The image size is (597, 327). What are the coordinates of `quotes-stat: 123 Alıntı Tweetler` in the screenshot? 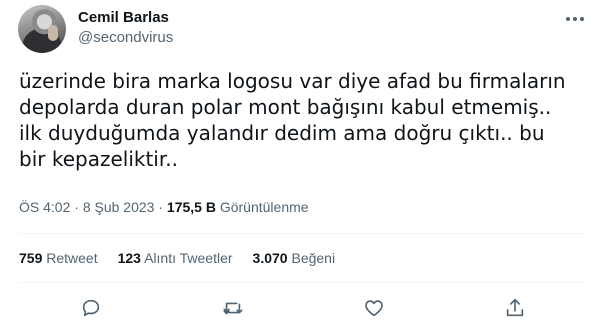 It's located at (175, 258).